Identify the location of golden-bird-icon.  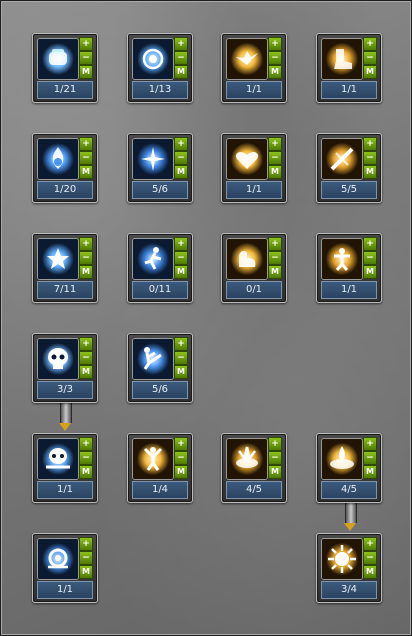
(247, 59).